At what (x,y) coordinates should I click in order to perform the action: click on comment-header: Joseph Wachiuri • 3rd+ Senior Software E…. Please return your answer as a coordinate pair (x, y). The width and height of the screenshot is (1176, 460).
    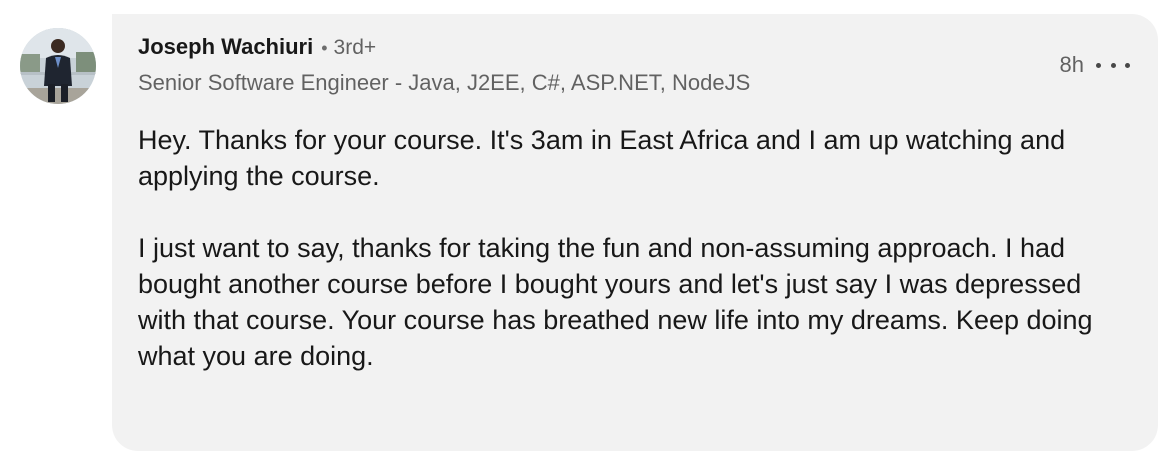
    Looking at the image, I should click on (634, 65).